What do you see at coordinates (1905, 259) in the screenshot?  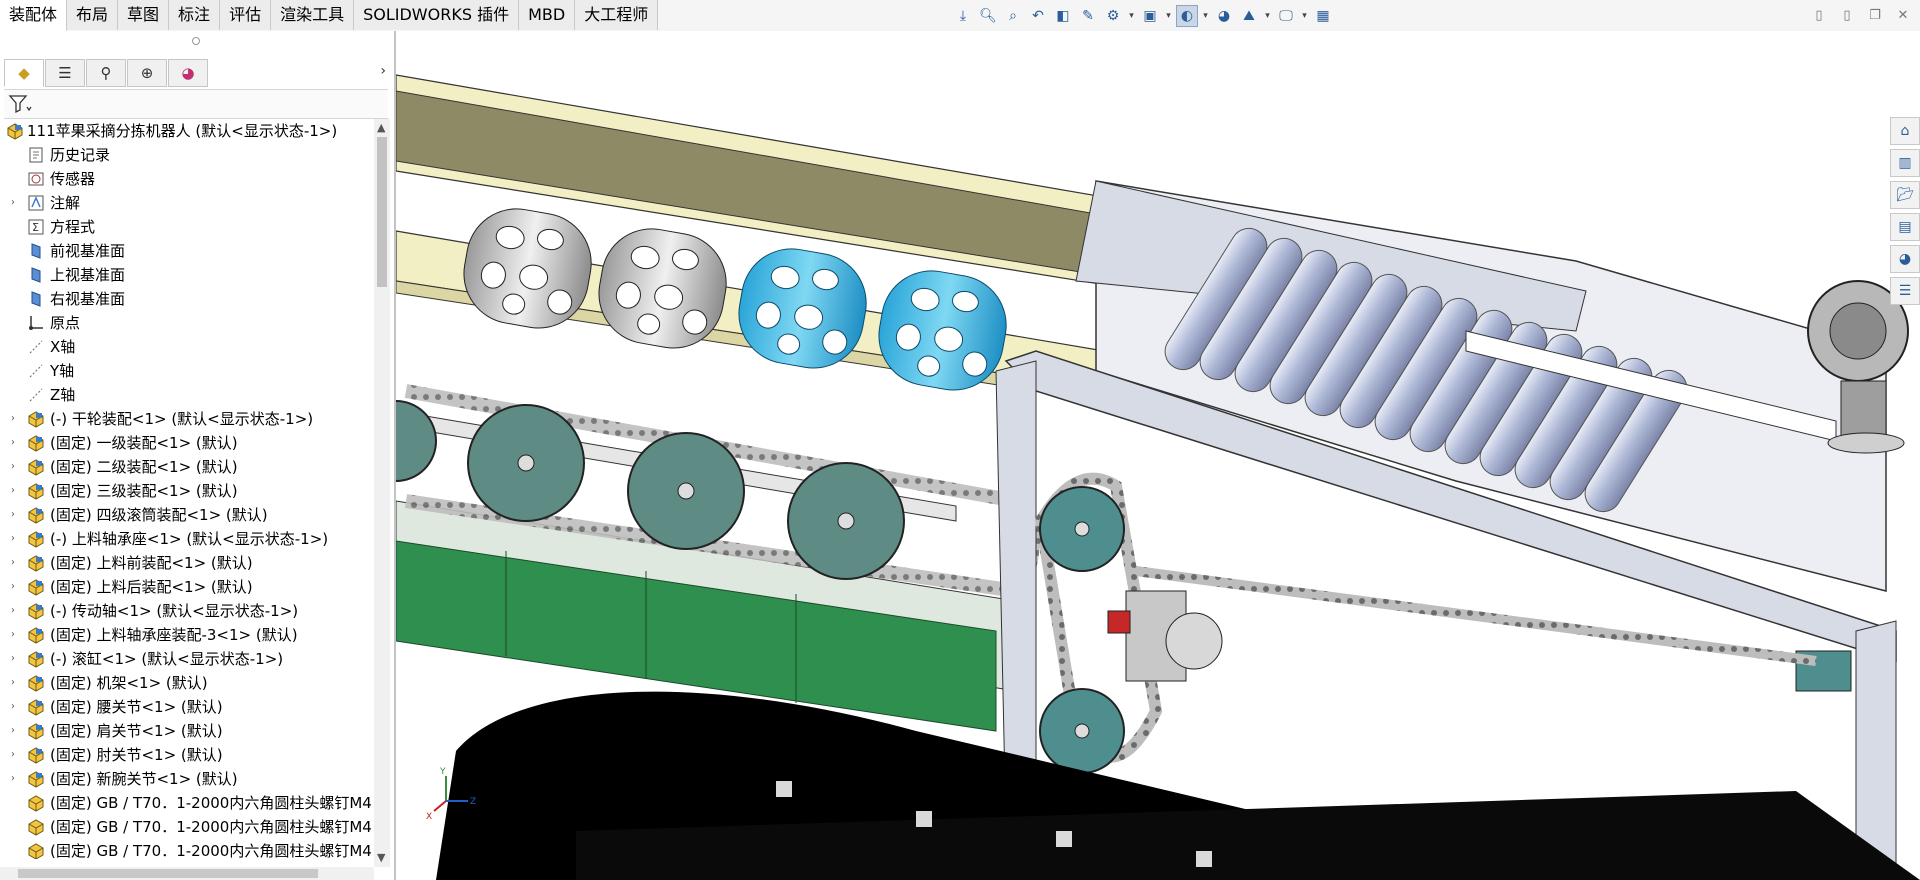 I see `appearances-icon: ◕` at bounding box center [1905, 259].